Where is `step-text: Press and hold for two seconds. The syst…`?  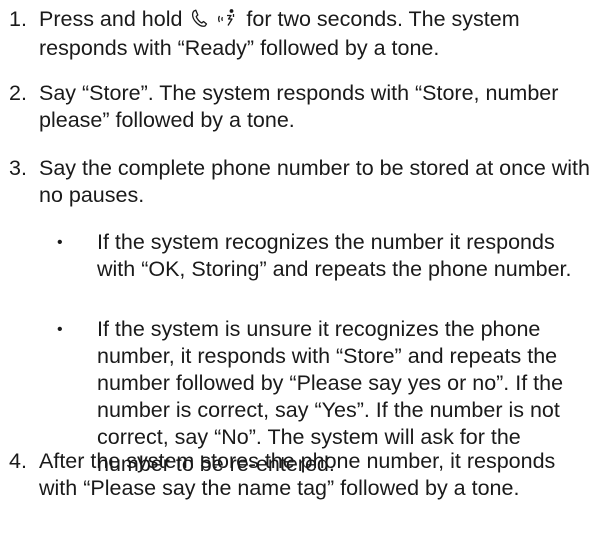 step-text: Press and hold for two seconds. The syst… is located at coordinates (316, 34).